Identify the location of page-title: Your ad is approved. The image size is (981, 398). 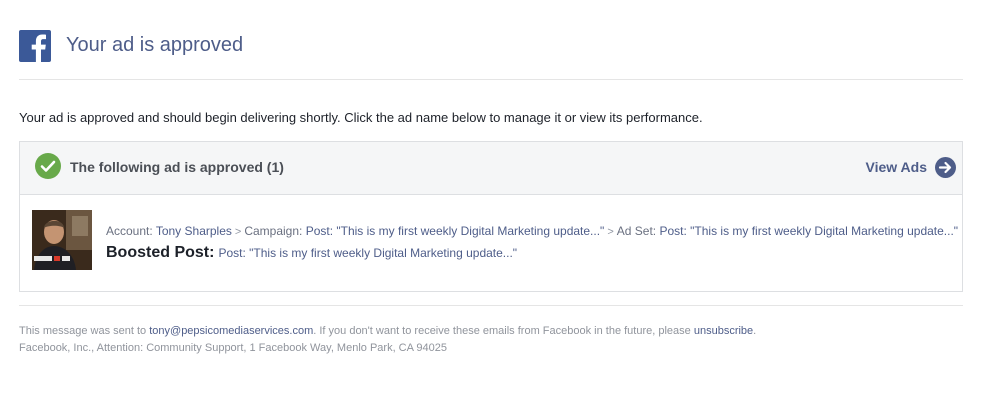
(155, 45).